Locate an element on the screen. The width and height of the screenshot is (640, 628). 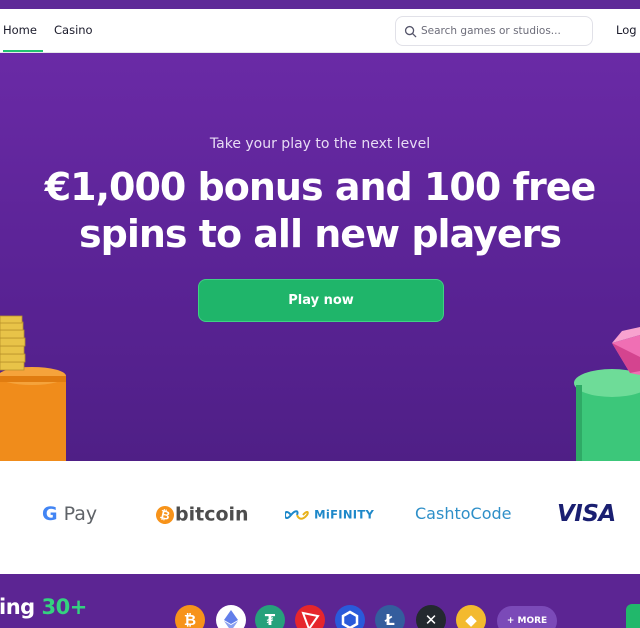
tron-icon is located at coordinates (310, 616).